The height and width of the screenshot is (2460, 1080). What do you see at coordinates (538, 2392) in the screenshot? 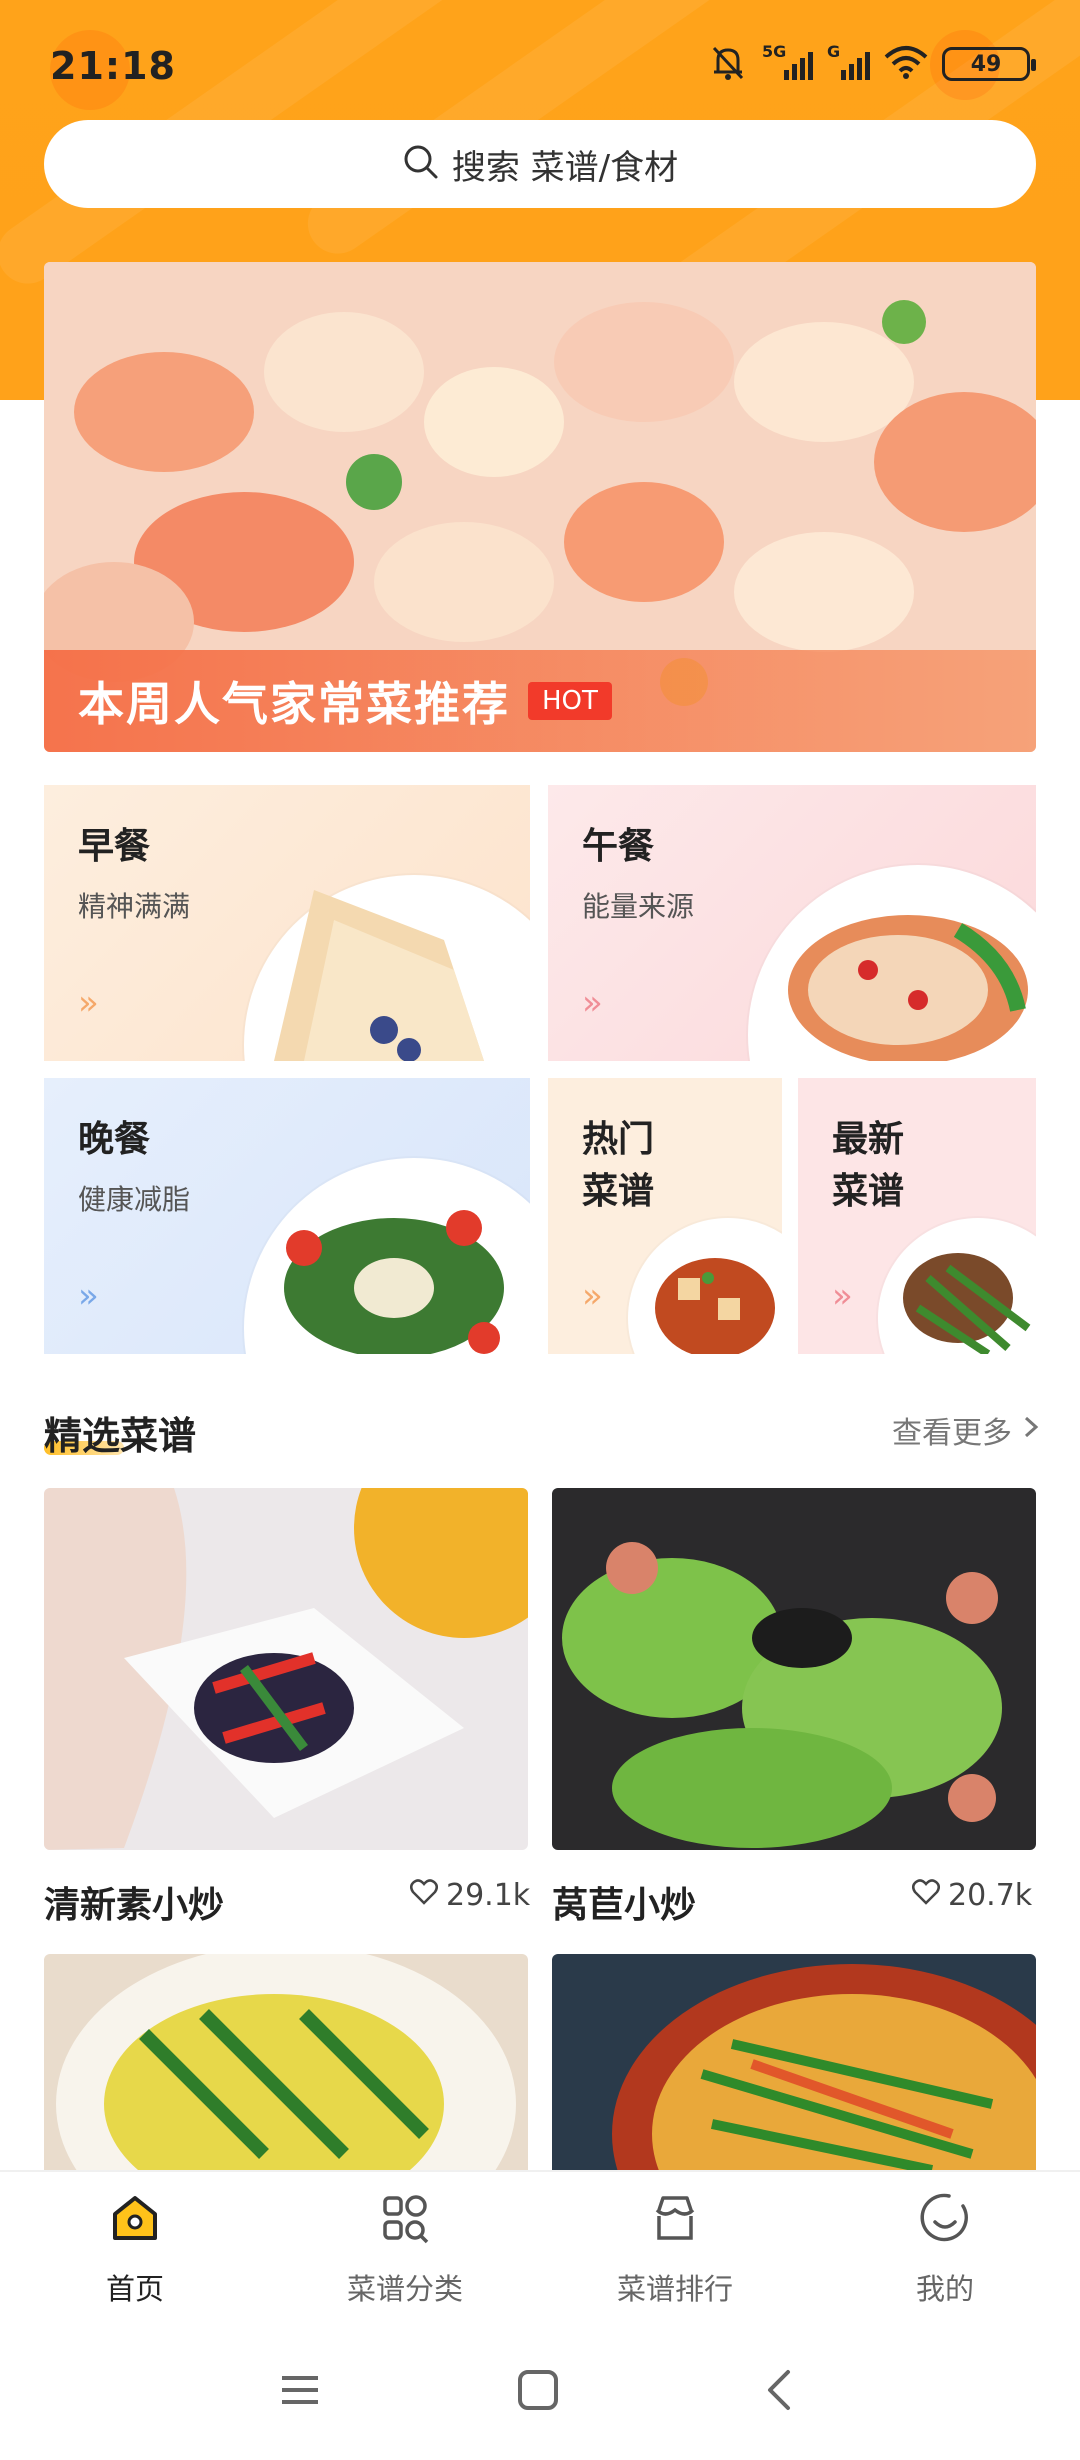
I see `home-square-icon` at bounding box center [538, 2392].